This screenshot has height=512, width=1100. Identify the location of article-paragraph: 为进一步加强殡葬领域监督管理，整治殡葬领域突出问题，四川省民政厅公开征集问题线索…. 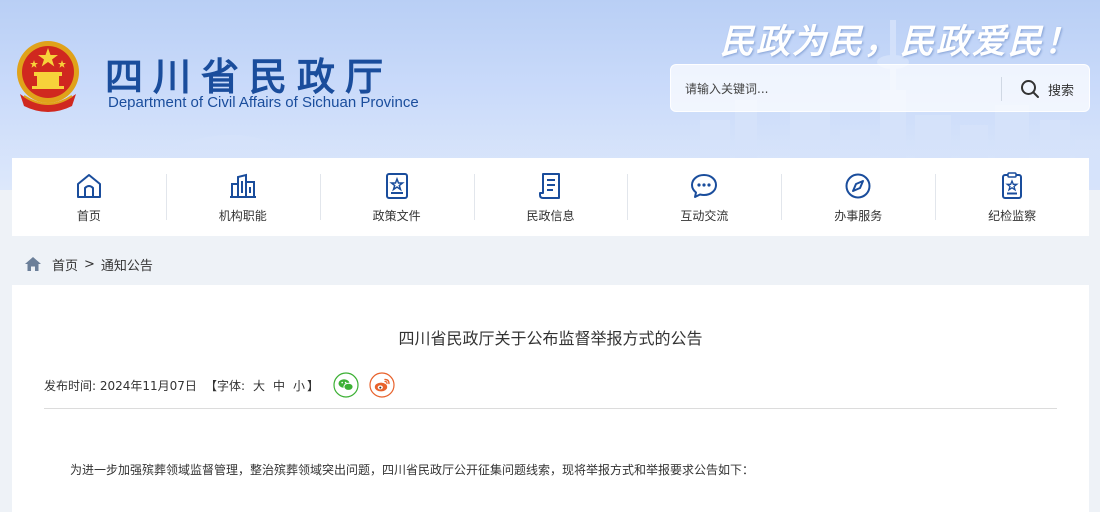
(412, 470).